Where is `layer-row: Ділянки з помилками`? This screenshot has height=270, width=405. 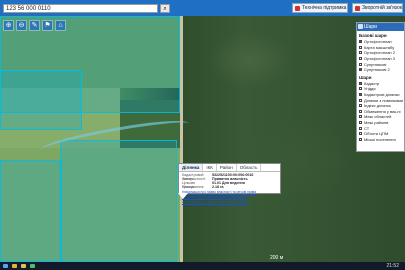 layer-row: Ділянки з помилками is located at coordinates (380, 100).